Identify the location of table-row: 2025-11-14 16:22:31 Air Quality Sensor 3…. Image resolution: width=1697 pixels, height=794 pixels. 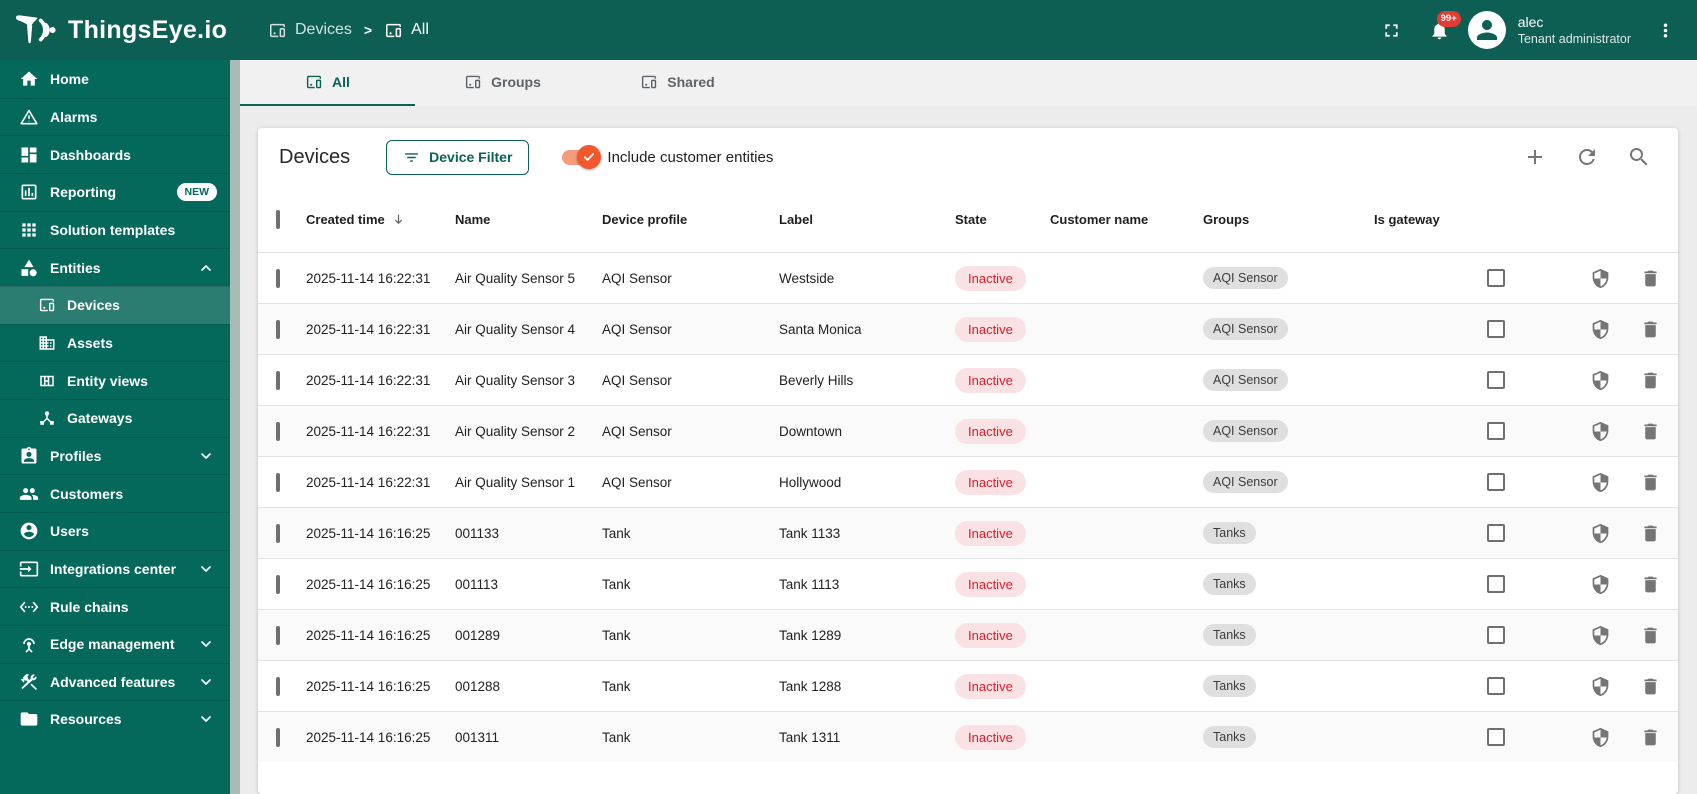
(968, 379).